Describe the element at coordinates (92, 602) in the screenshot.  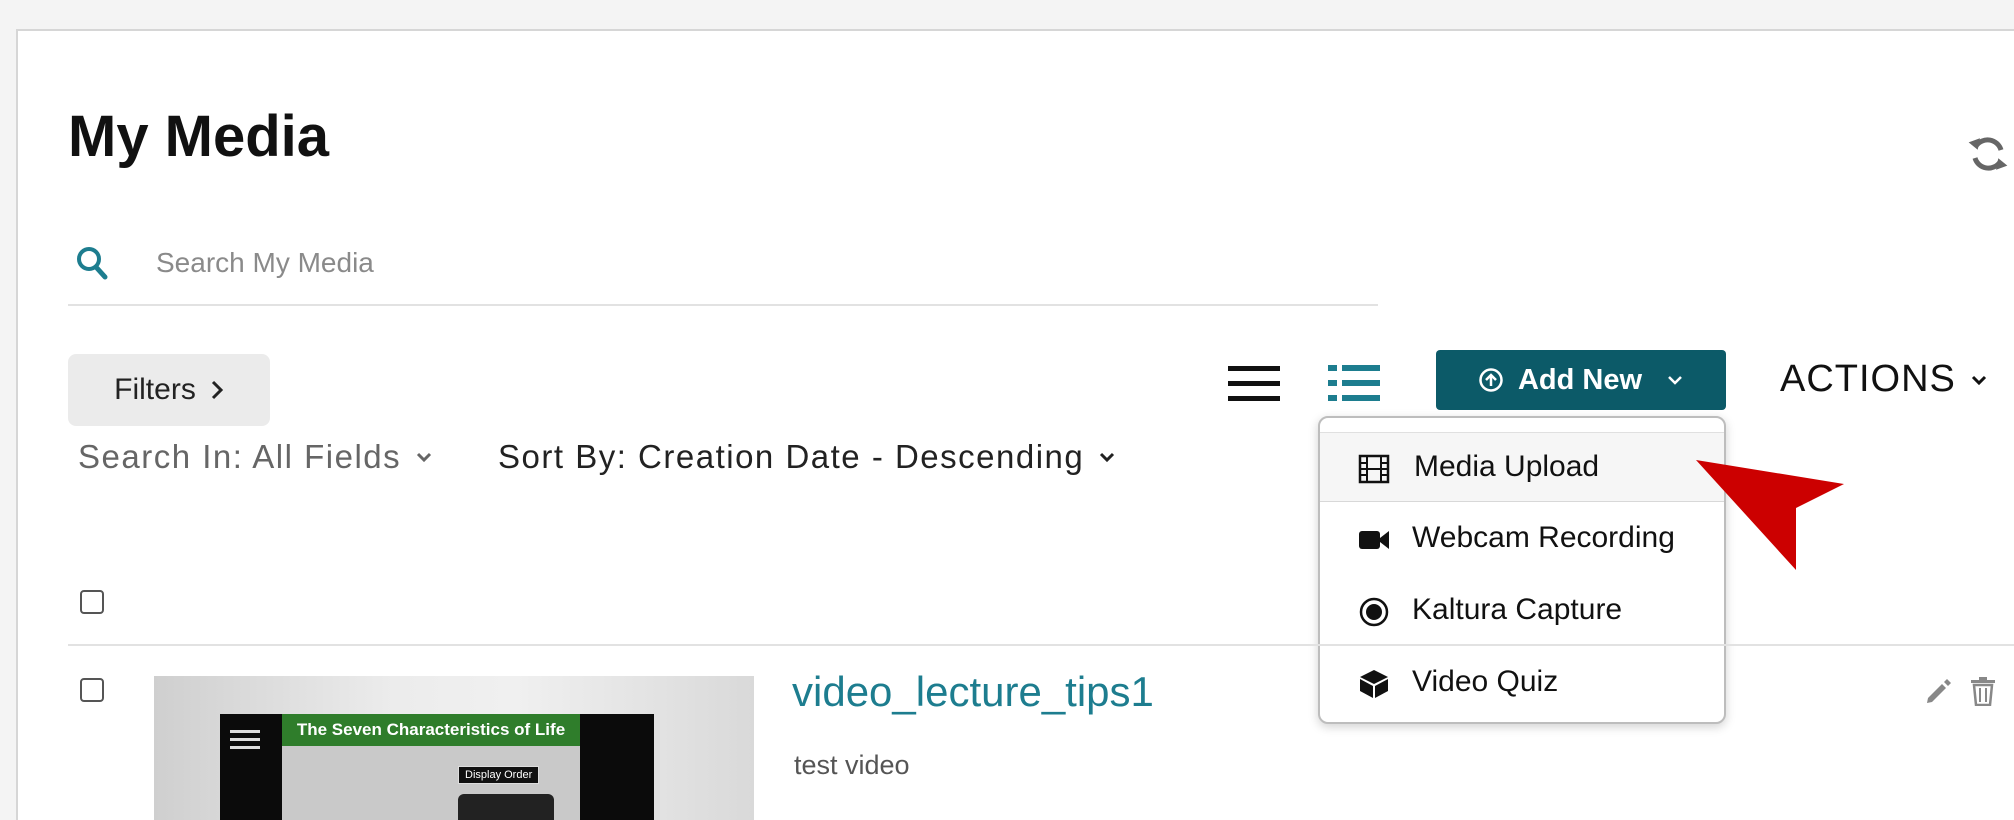
I see `select-all-checkbox` at that location.